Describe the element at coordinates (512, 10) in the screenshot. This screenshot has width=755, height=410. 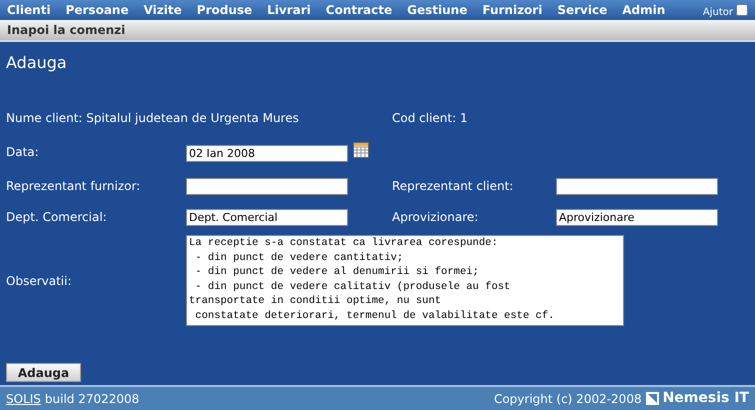
I see `menu-item: Furnizori` at that location.